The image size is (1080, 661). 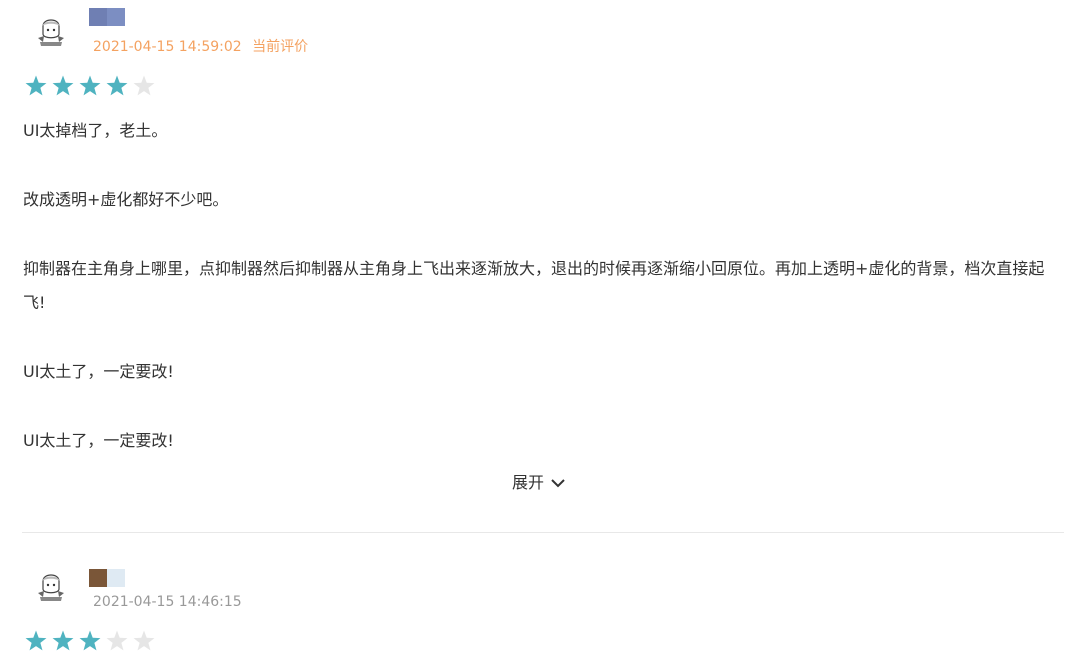 I want to click on expand-label: 展开, so click(x=528, y=482).